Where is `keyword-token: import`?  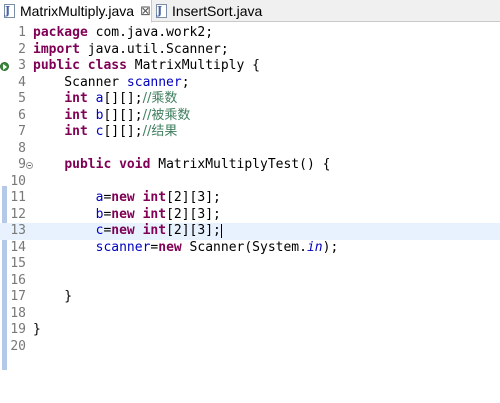 keyword-token: import is located at coordinates (56, 49).